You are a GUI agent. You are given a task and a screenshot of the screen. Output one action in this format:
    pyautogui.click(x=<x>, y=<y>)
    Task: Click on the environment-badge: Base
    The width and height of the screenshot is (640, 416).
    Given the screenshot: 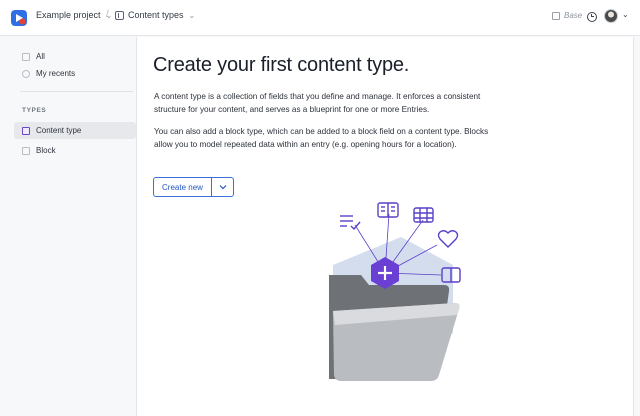 What is the action you would take?
    pyautogui.click(x=567, y=15)
    